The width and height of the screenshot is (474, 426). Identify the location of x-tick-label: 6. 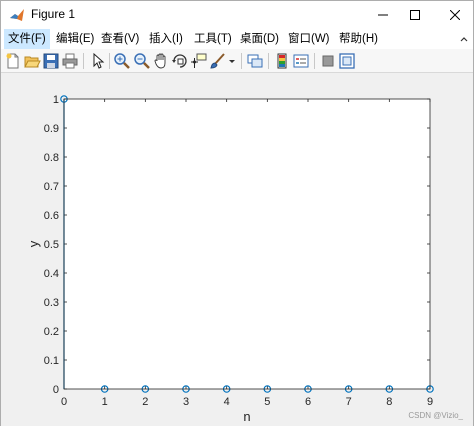
(308, 402).